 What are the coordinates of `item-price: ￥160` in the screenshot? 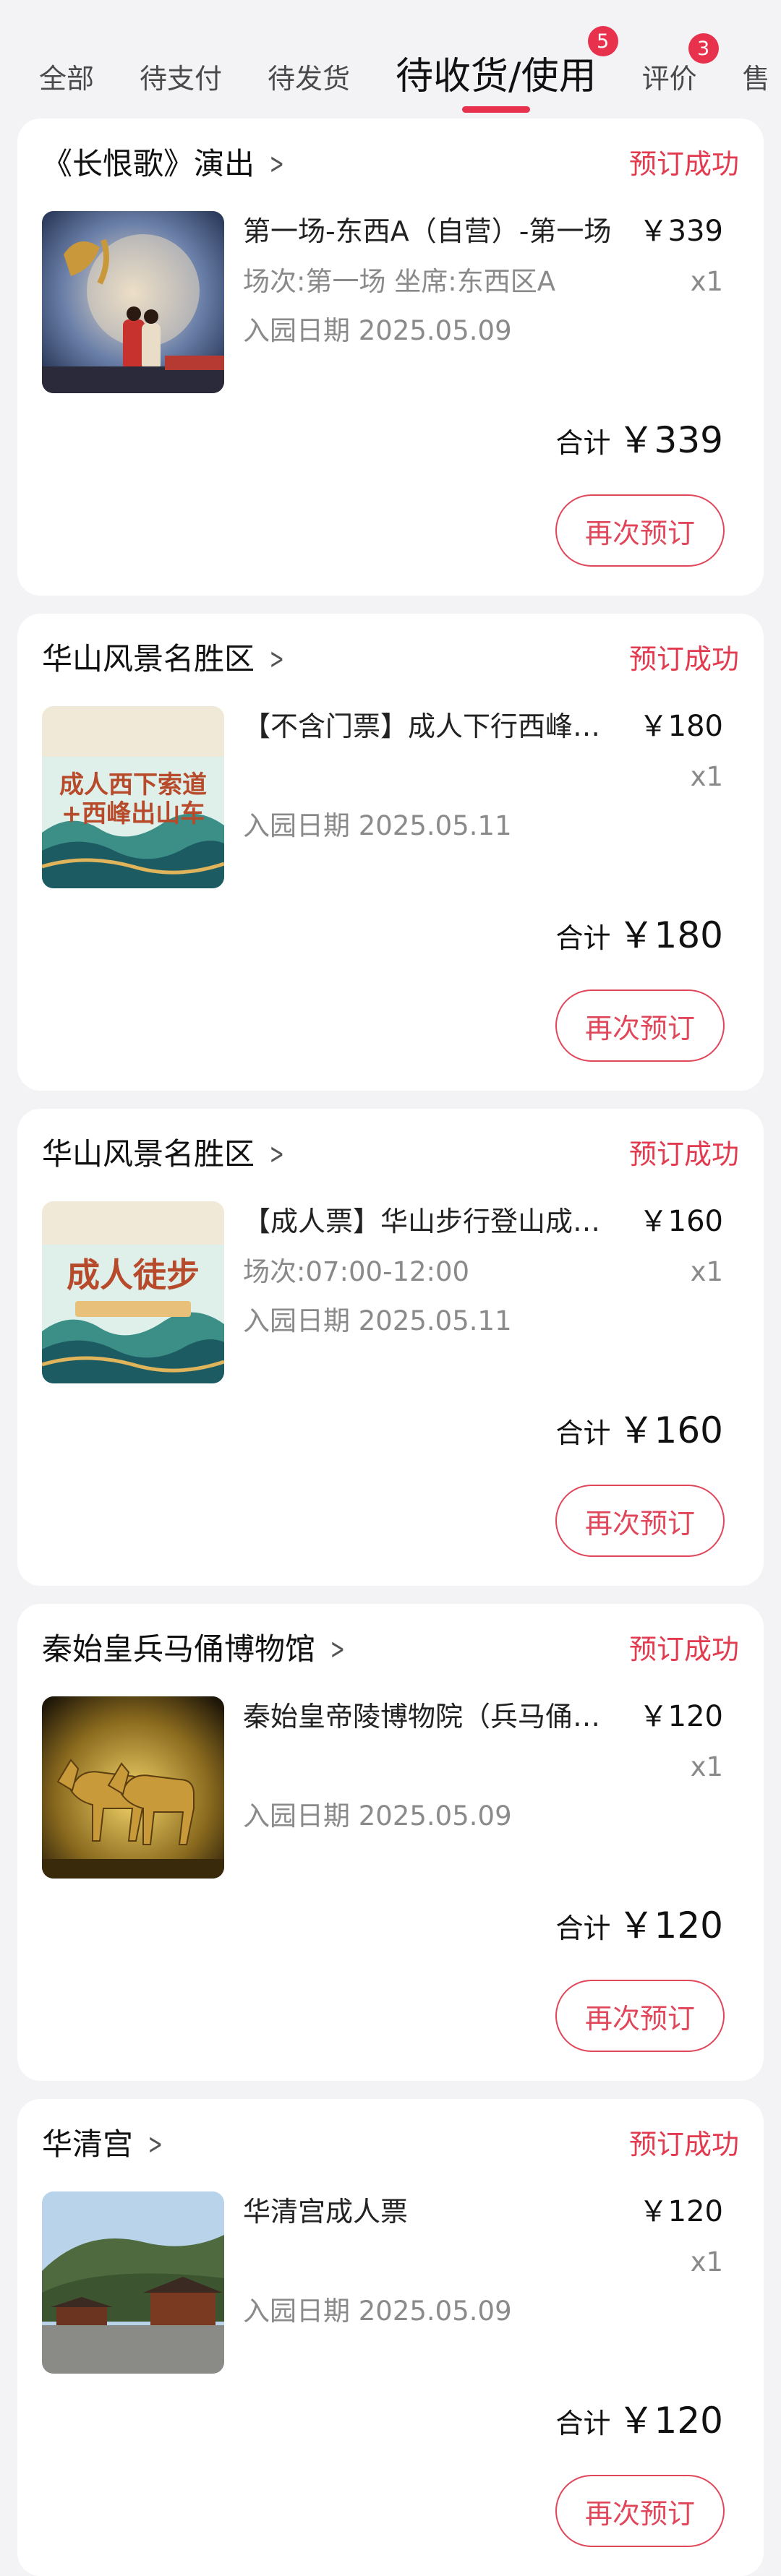 It's located at (681, 1222).